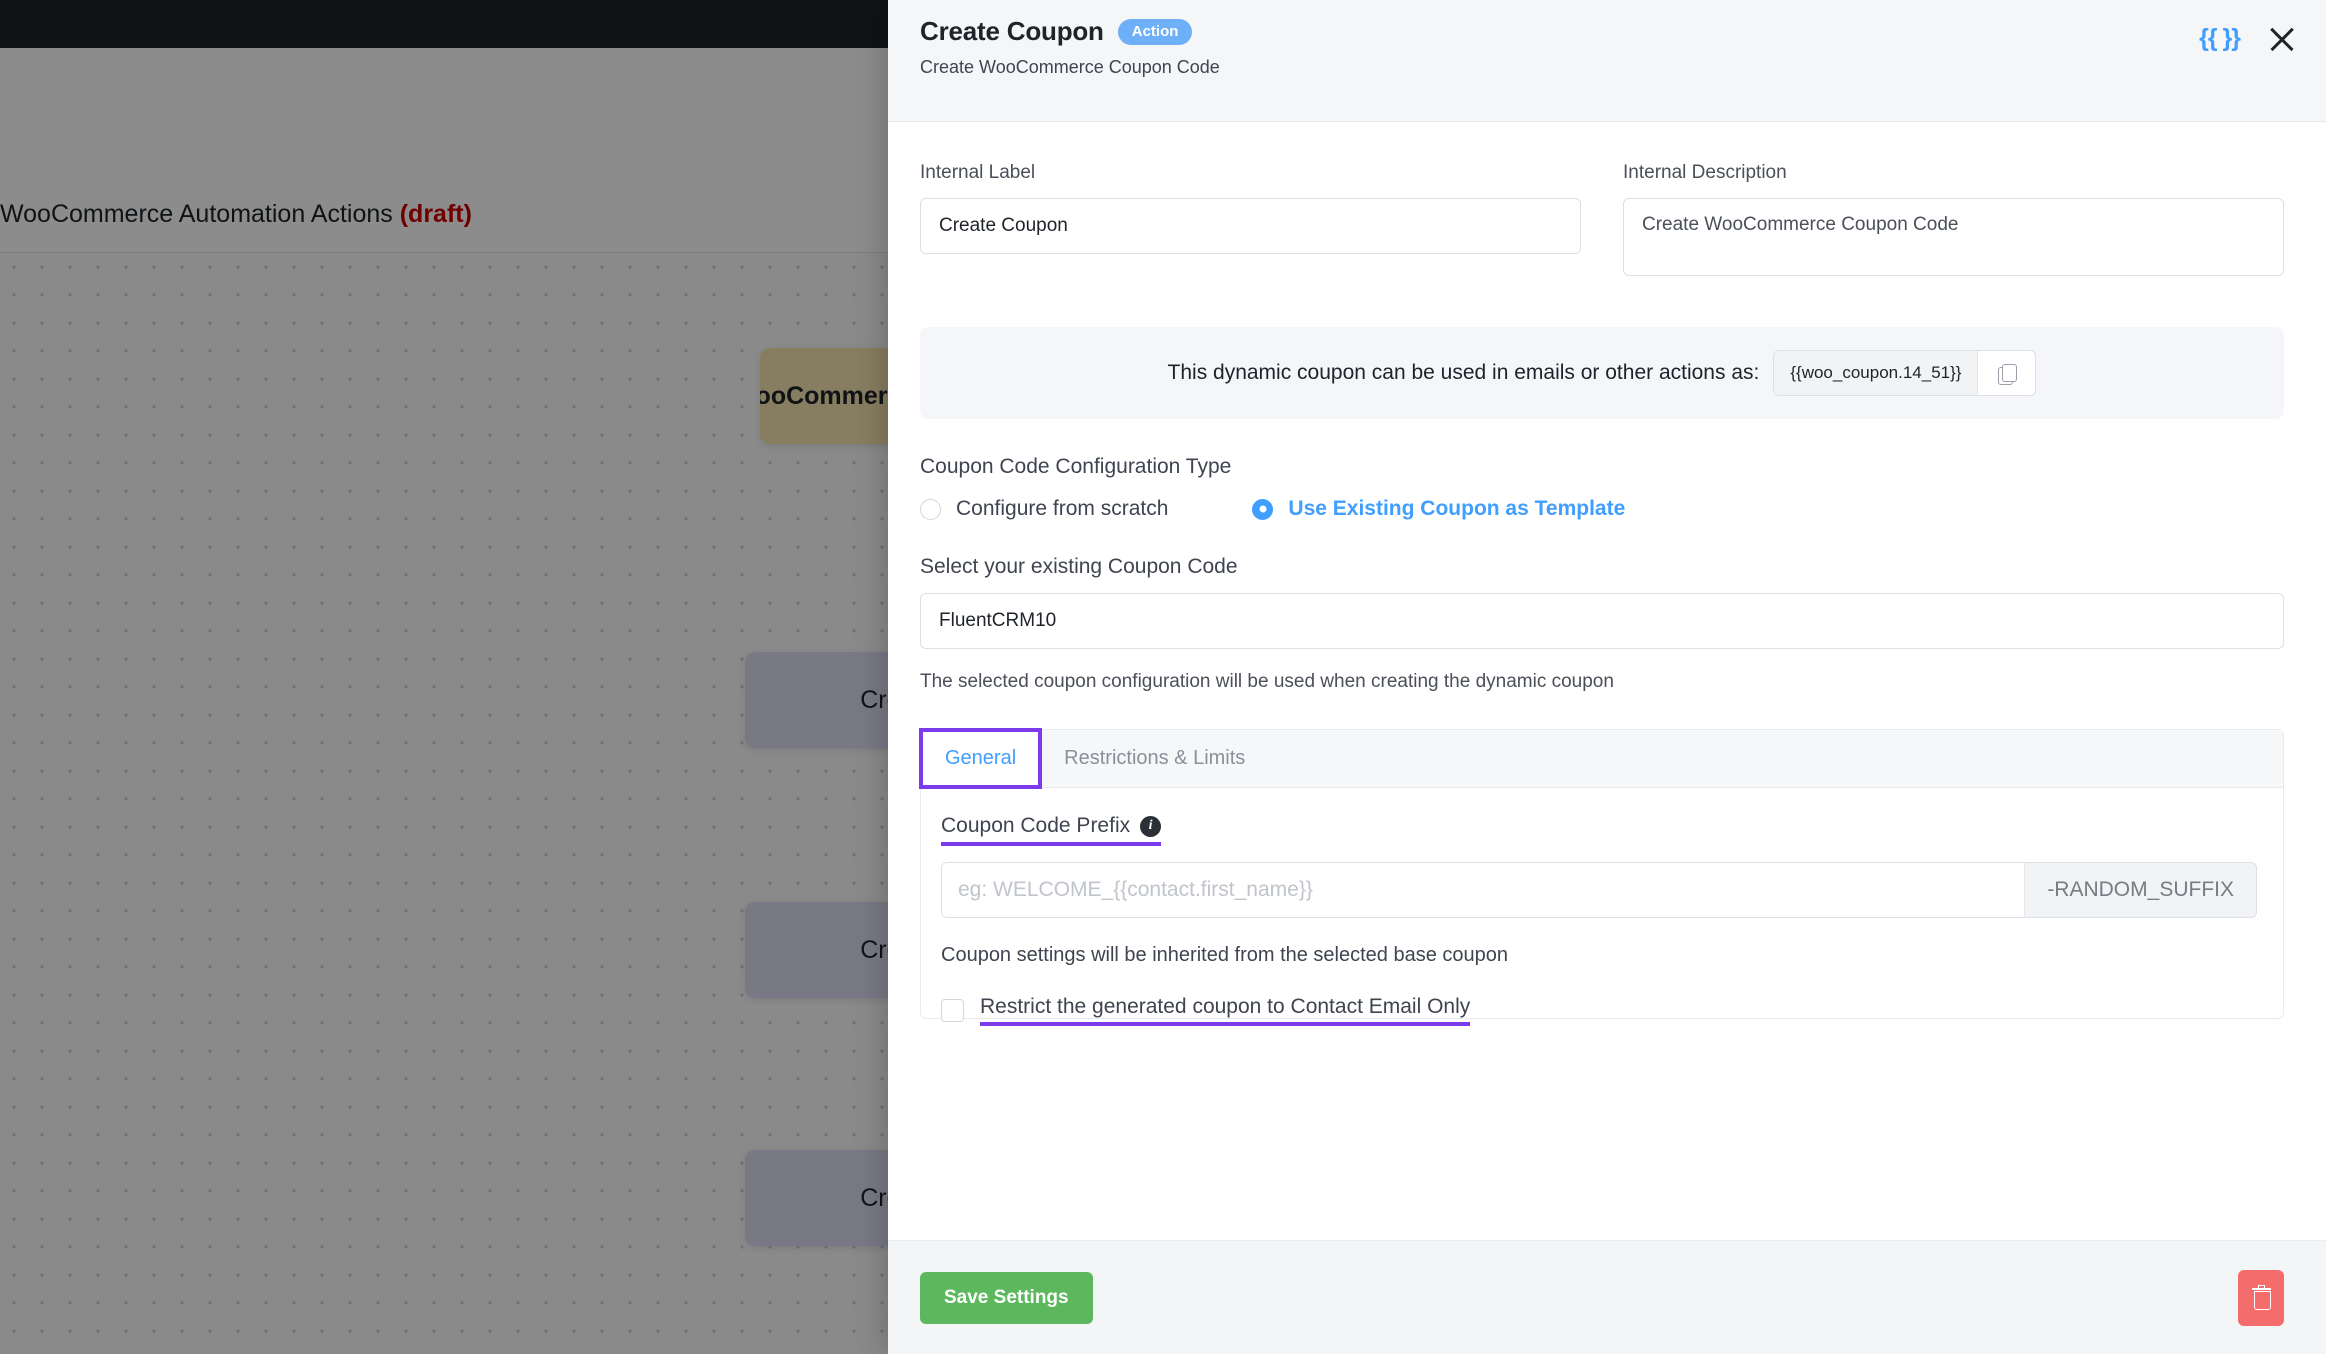  Describe the element at coordinates (978, 172) in the screenshot. I see `internal-label-label: Internal Label` at that location.